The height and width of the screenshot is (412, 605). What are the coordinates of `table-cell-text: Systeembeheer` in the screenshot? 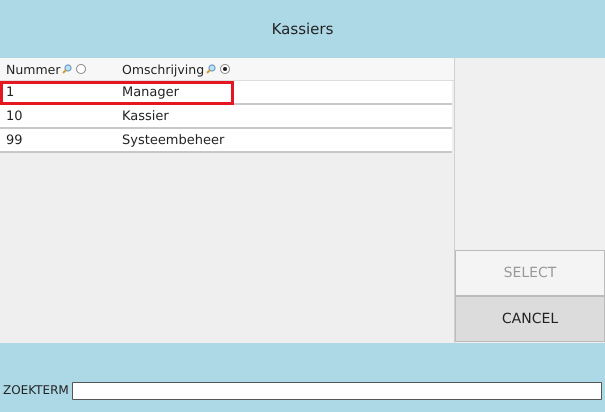 It's located at (172, 140).